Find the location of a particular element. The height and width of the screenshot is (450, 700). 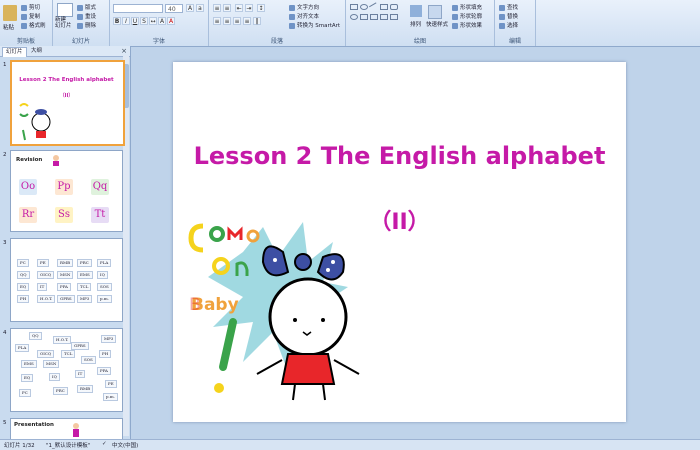

line-spacing-button: ↕ is located at coordinates (261, 8).